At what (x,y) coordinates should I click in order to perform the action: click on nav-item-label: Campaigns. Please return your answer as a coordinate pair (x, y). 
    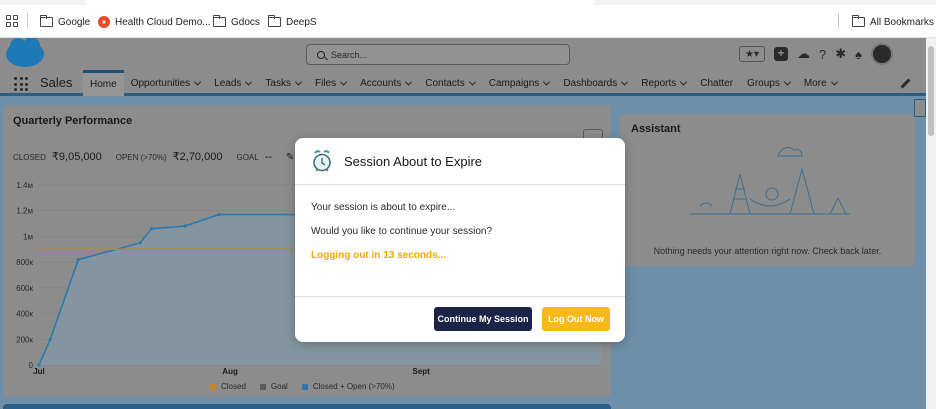
    Looking at the image, I should click on (514, 83).